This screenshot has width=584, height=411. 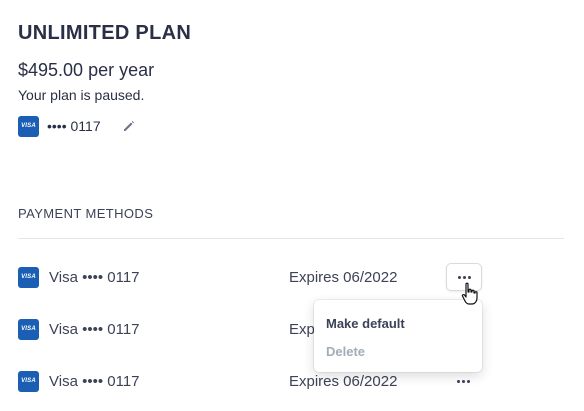 What do you see at coordinates (291, 238) in the screenshot?
I see `divider` at bounding box center [291, 238].